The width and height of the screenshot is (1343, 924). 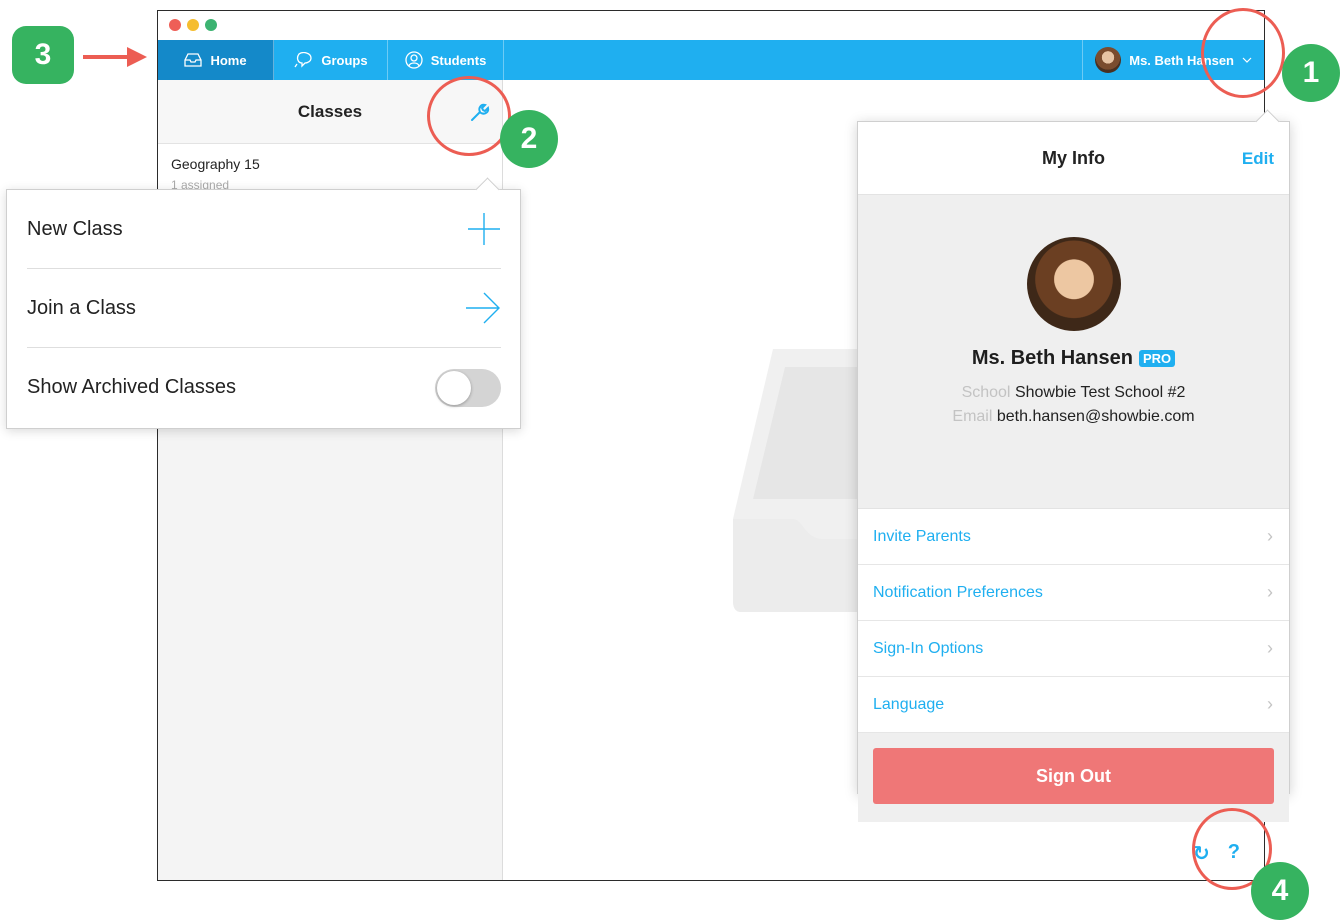 I want to click on sidebar-title: Classes, so click(x=330, y=111).